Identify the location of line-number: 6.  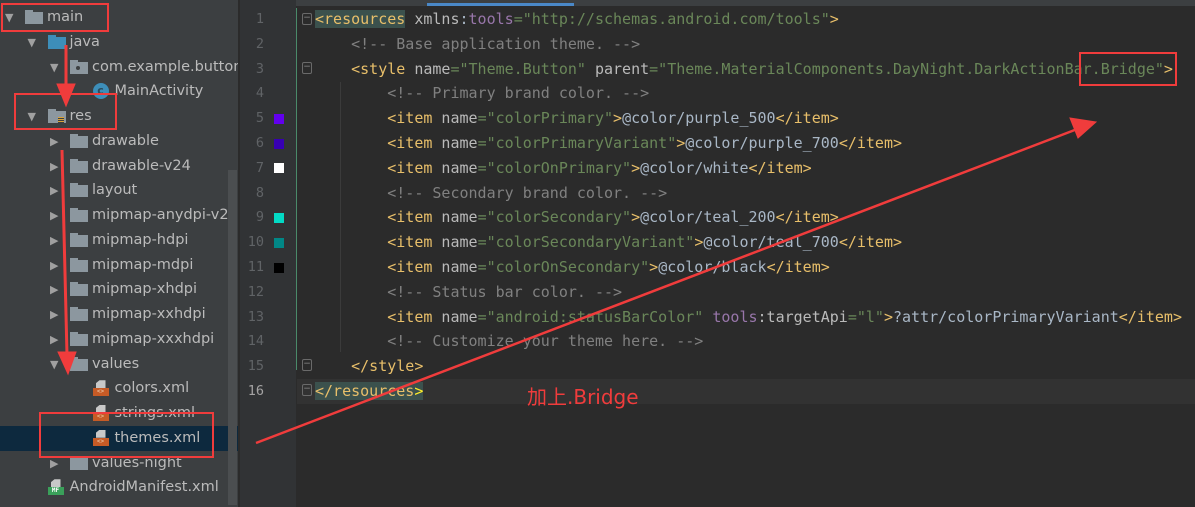
(259, 143).